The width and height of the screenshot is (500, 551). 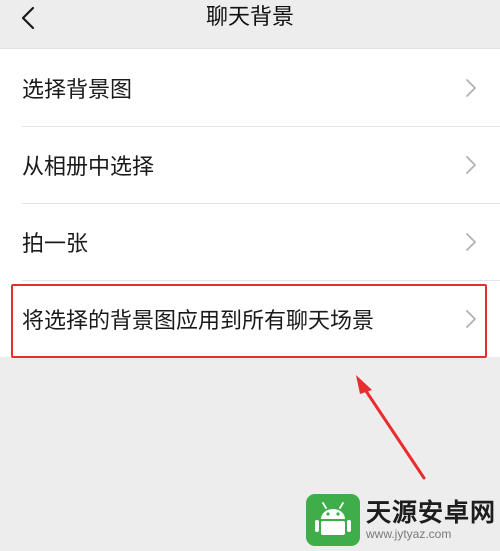 I want to click on page-title: 聊天背景, so click(x=249, y=17).